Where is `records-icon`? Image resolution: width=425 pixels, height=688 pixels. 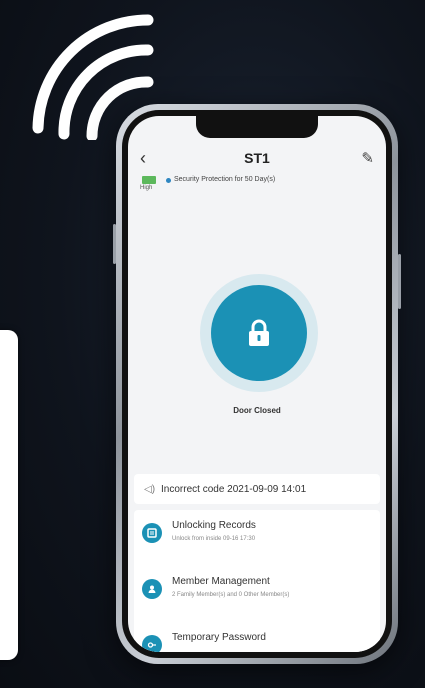
records-icon is located at coordinates (152, 533).